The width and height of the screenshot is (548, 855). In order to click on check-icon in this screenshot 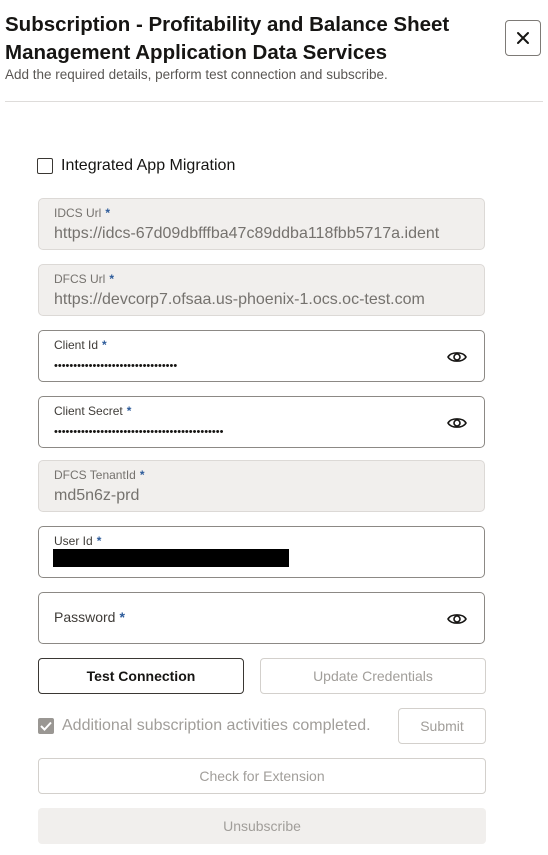, I will do `click(46, 726)`.